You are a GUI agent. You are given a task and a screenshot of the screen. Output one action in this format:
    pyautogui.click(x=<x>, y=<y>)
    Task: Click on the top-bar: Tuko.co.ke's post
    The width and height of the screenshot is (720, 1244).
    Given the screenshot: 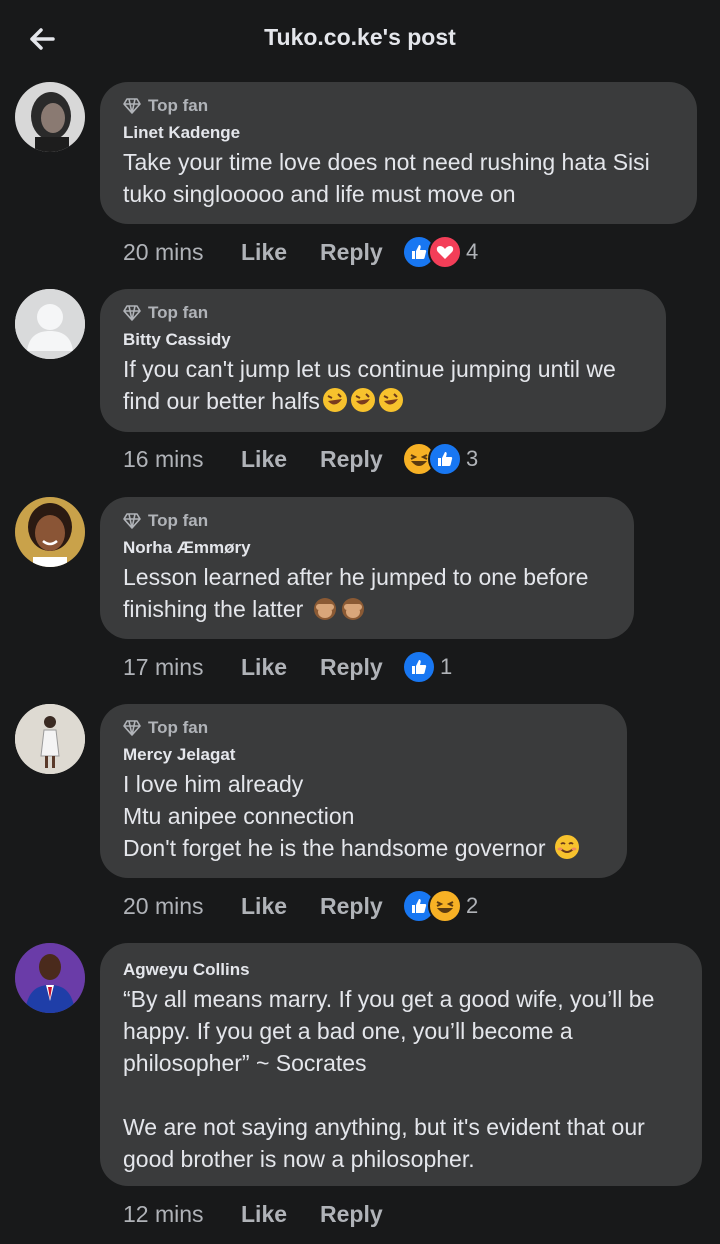 What is the action you would take?
    pyautogui.click(x=360, y=39)
    